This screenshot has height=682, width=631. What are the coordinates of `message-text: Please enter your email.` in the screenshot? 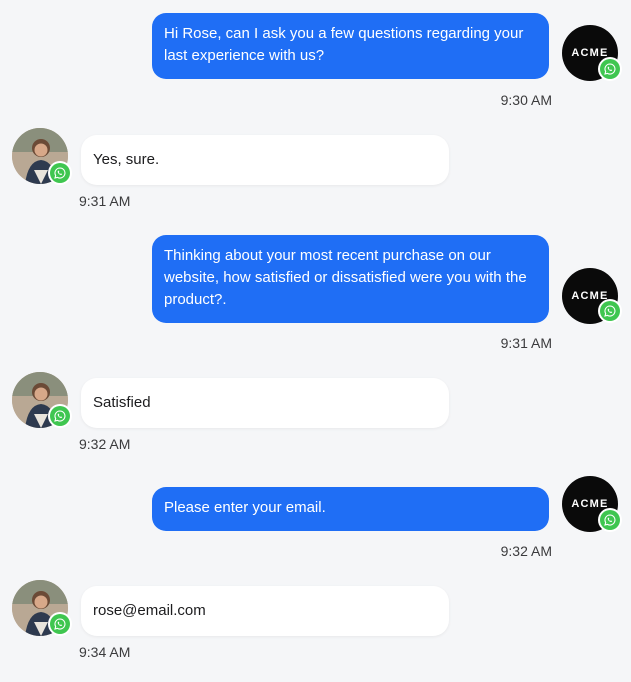 It's located at (245, 507).